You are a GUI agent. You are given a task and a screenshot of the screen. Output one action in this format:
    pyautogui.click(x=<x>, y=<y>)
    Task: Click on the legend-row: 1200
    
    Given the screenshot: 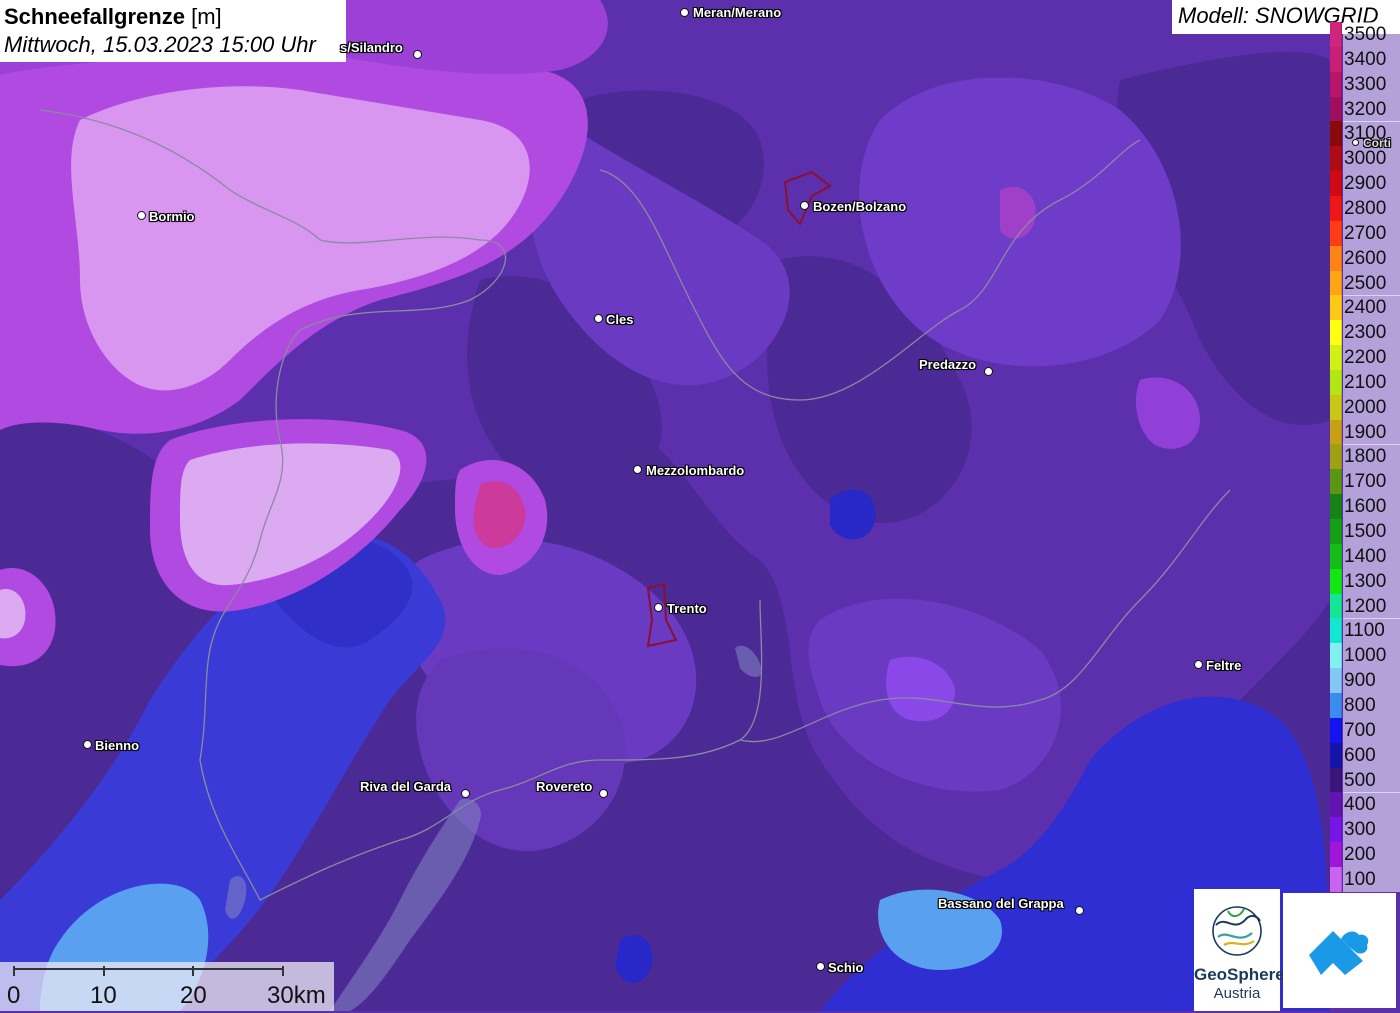 What is the action you would take?
    pyautogui.click(x=1365, y=606)
    